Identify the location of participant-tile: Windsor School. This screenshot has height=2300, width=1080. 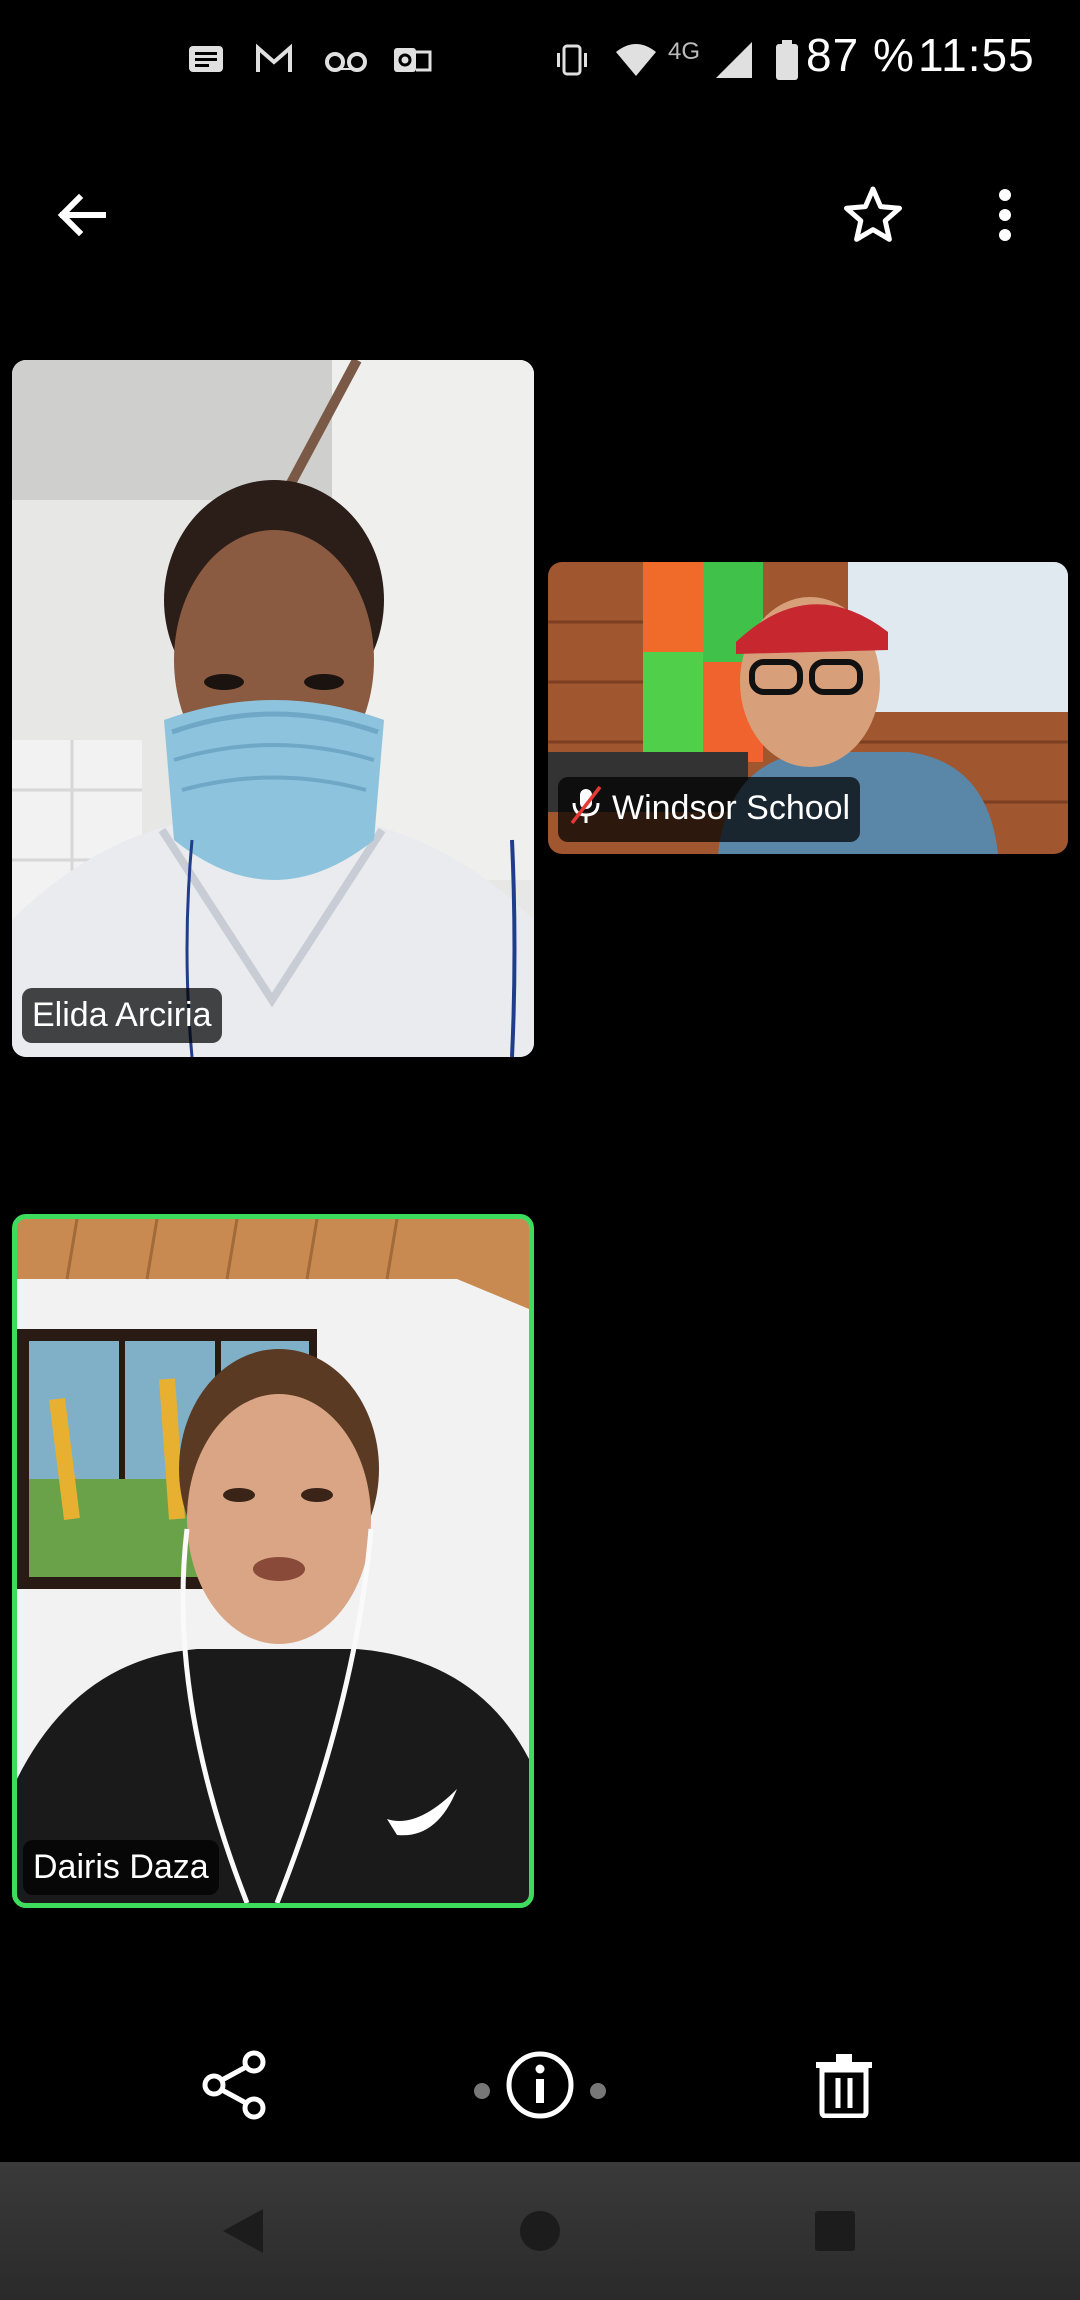
(808, 708).